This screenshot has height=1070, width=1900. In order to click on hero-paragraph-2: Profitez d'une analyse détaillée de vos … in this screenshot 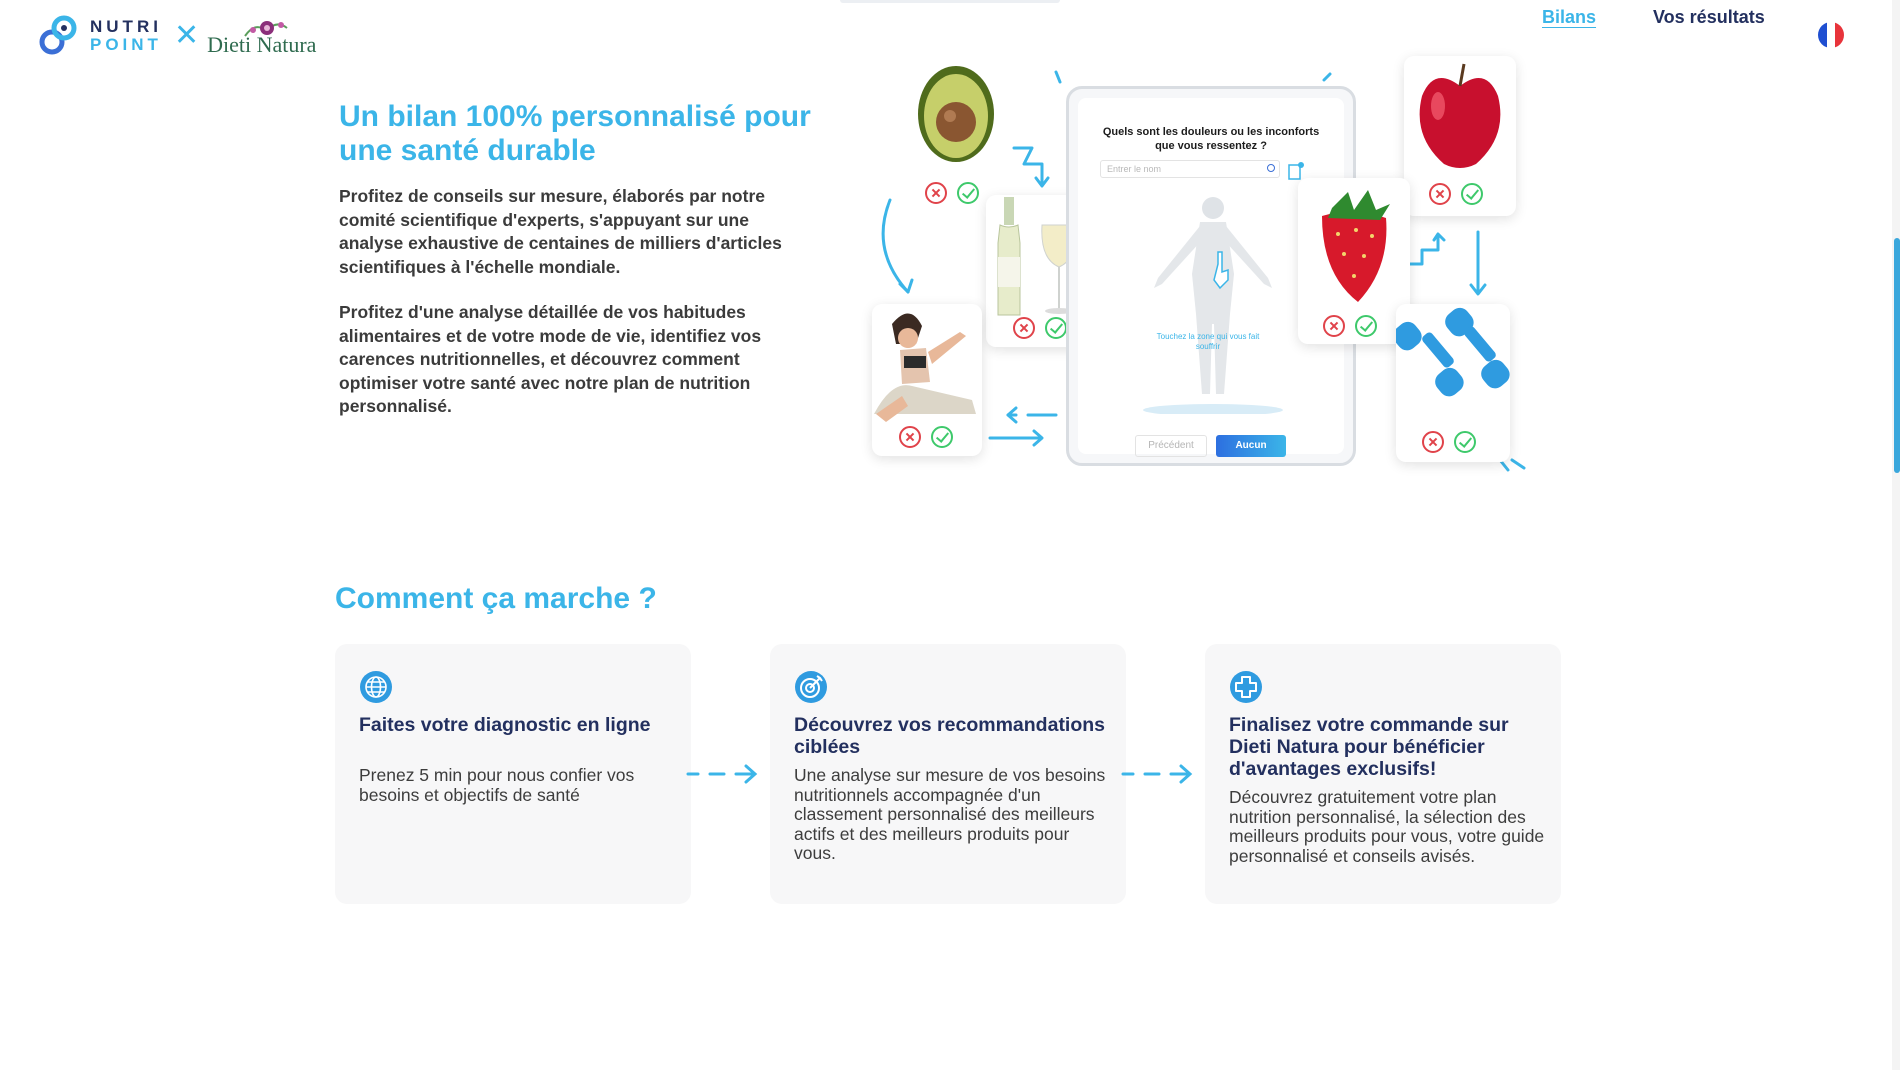, I will do `click(550, 359)`.